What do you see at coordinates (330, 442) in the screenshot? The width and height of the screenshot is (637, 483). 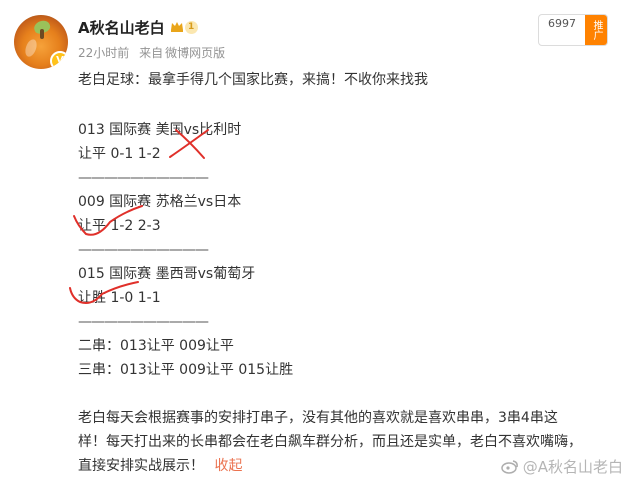 I see `post-body-line: 样！每天打出来的长串都会在老白飙车群分析，而且还是实单，老白不喜欢嘴嗨，` at bounding box center [330, 442].